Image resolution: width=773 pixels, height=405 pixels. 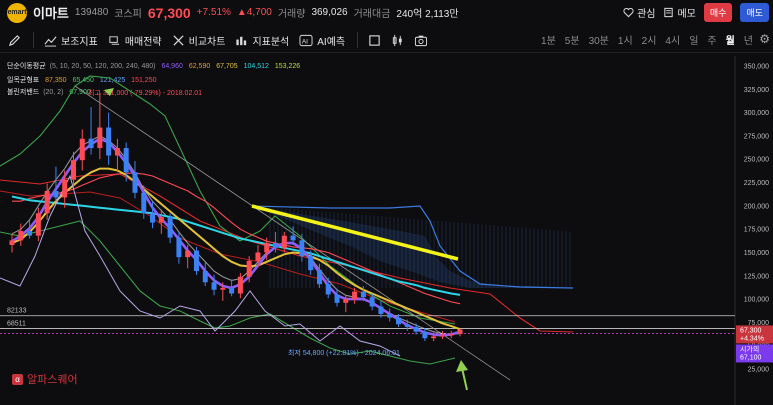 I want to click on watch-button: 관심, so click(x=639, y=12).